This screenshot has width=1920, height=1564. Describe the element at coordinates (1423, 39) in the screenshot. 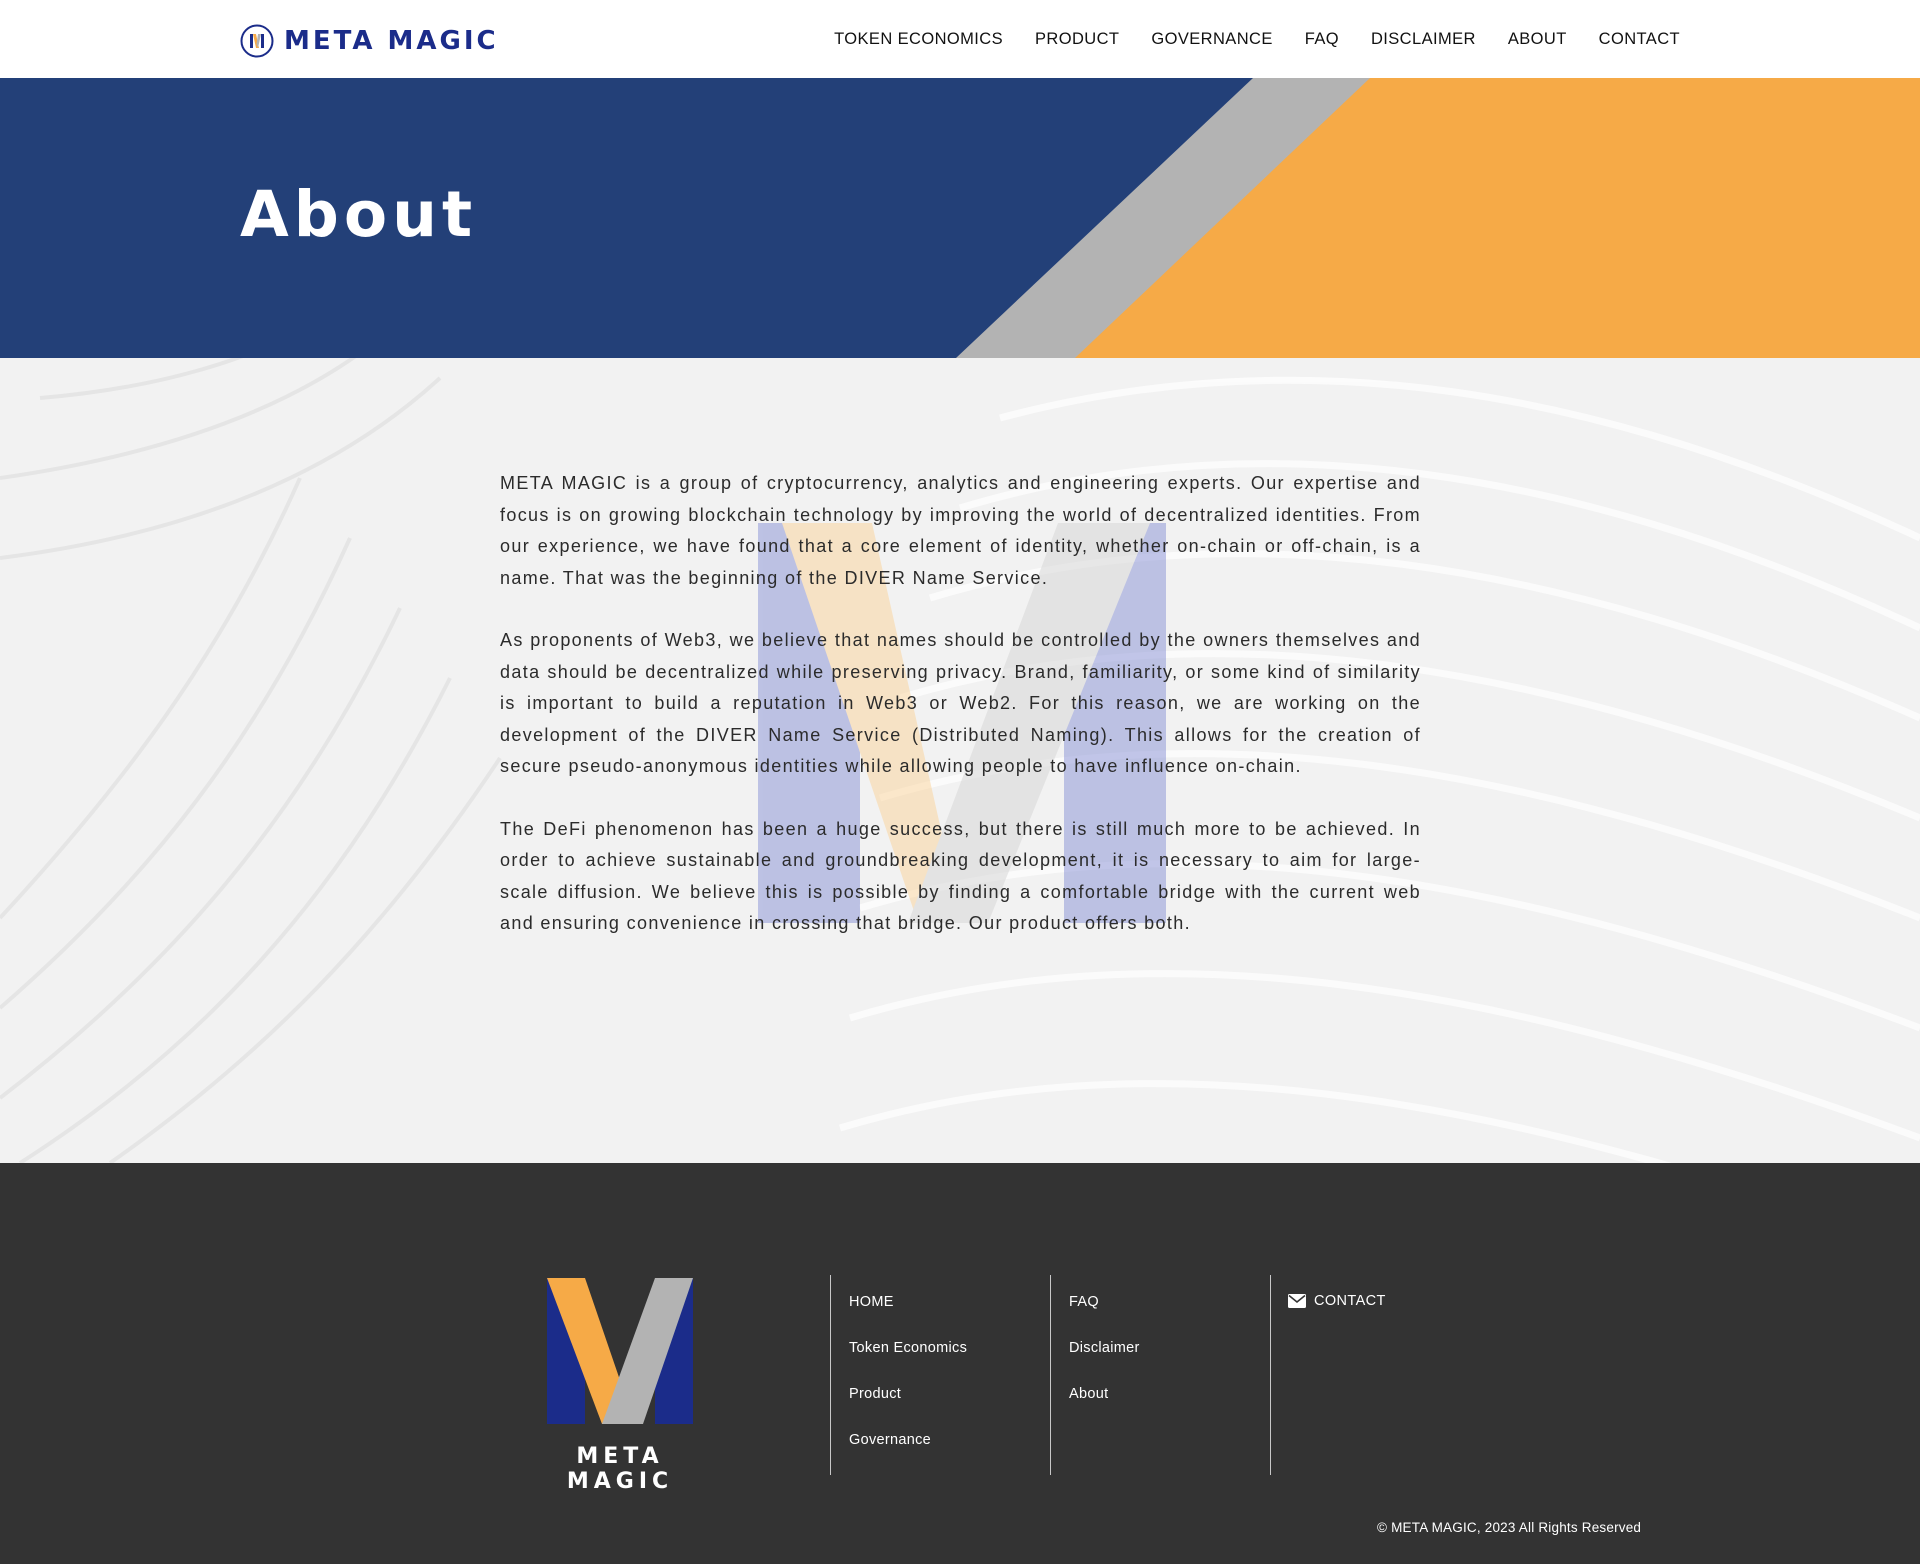

I see `nav-disclaimer: DISCLAIMER` at that location.